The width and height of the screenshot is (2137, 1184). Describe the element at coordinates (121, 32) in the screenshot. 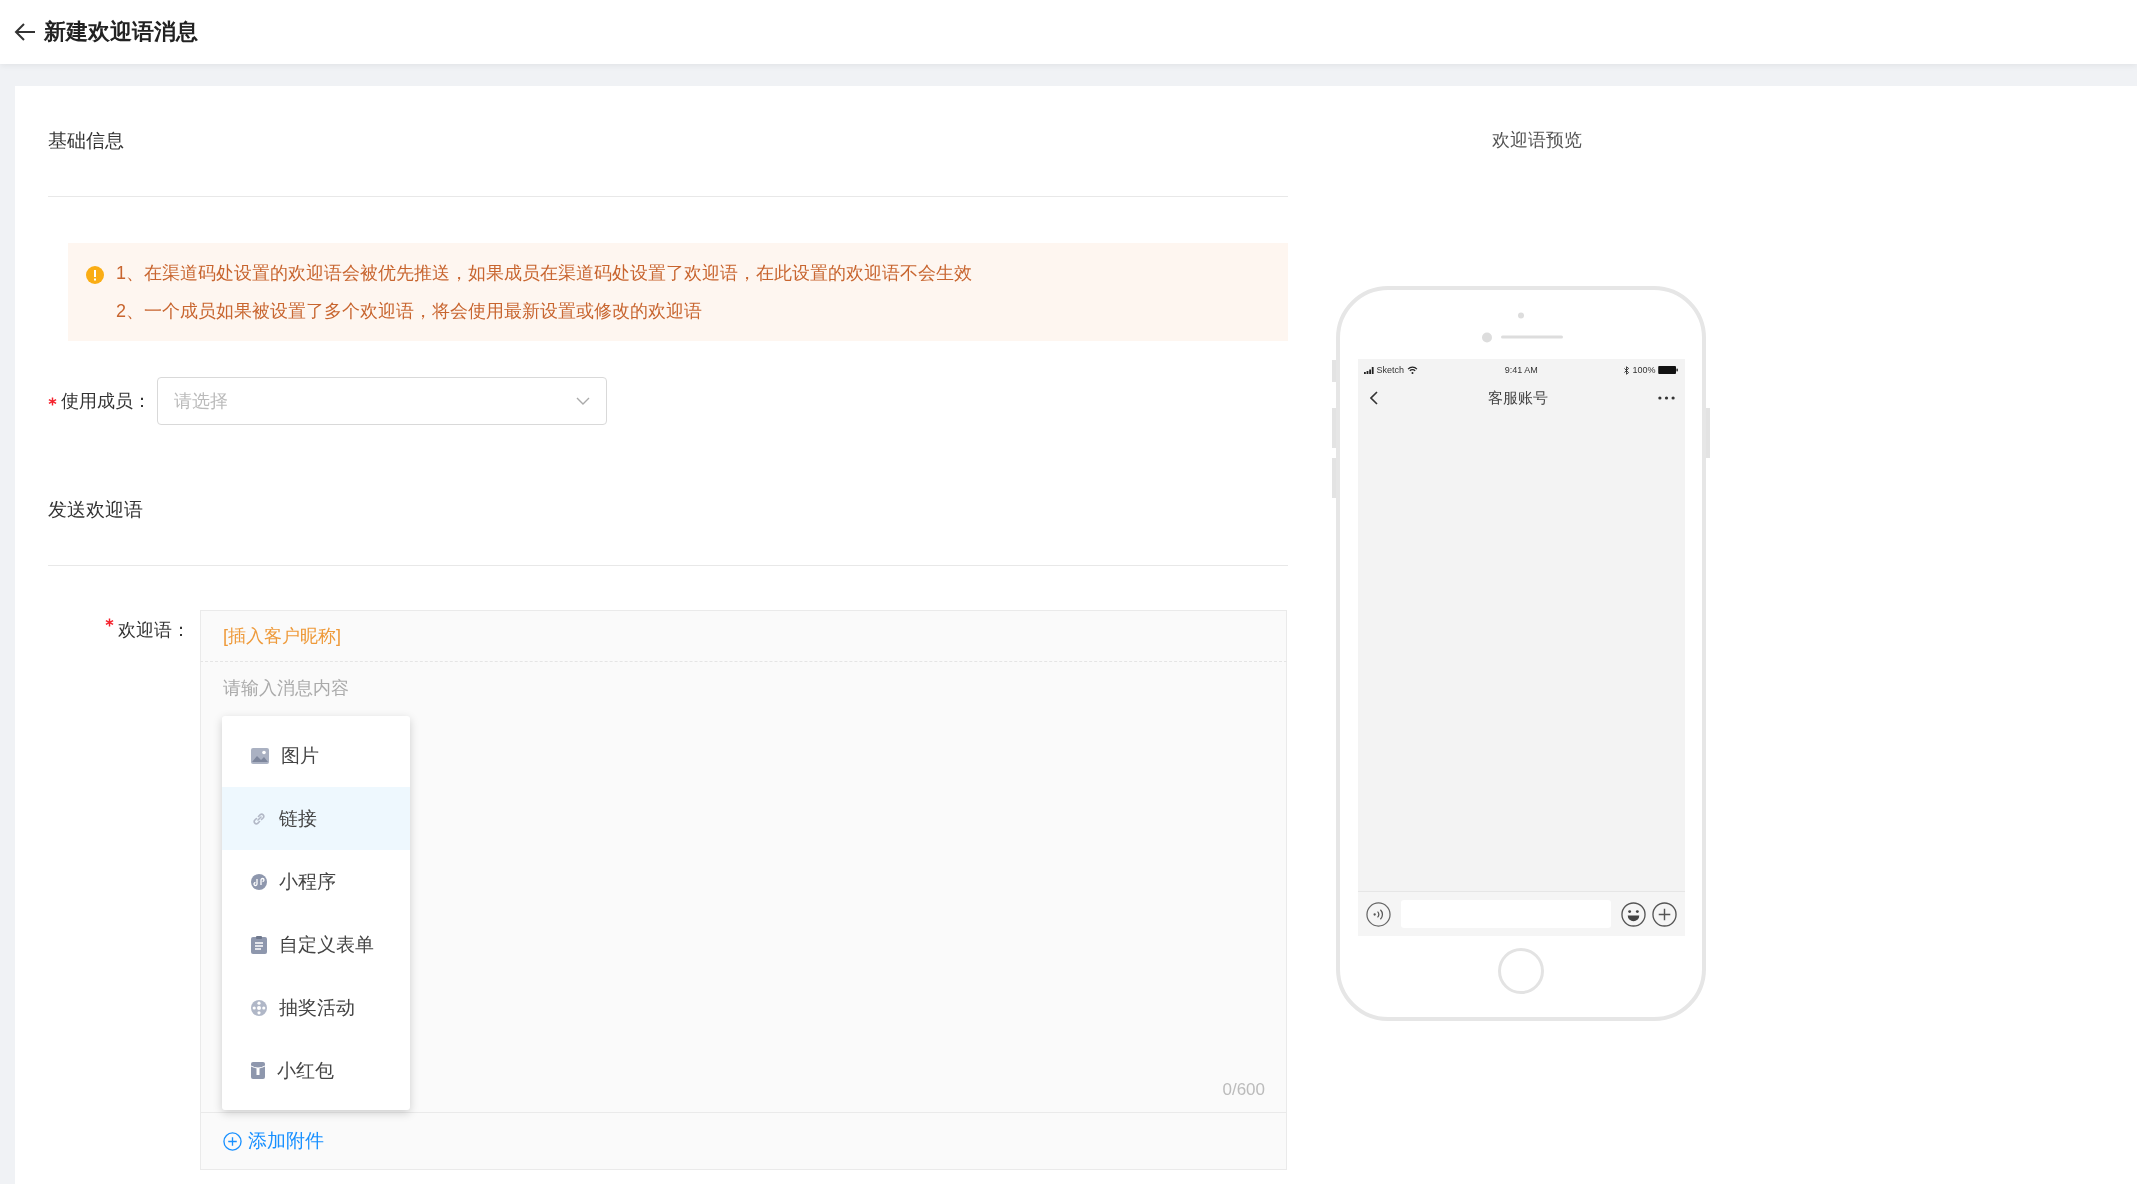

I see `page-title: 新建欢迎语消息` at that location.